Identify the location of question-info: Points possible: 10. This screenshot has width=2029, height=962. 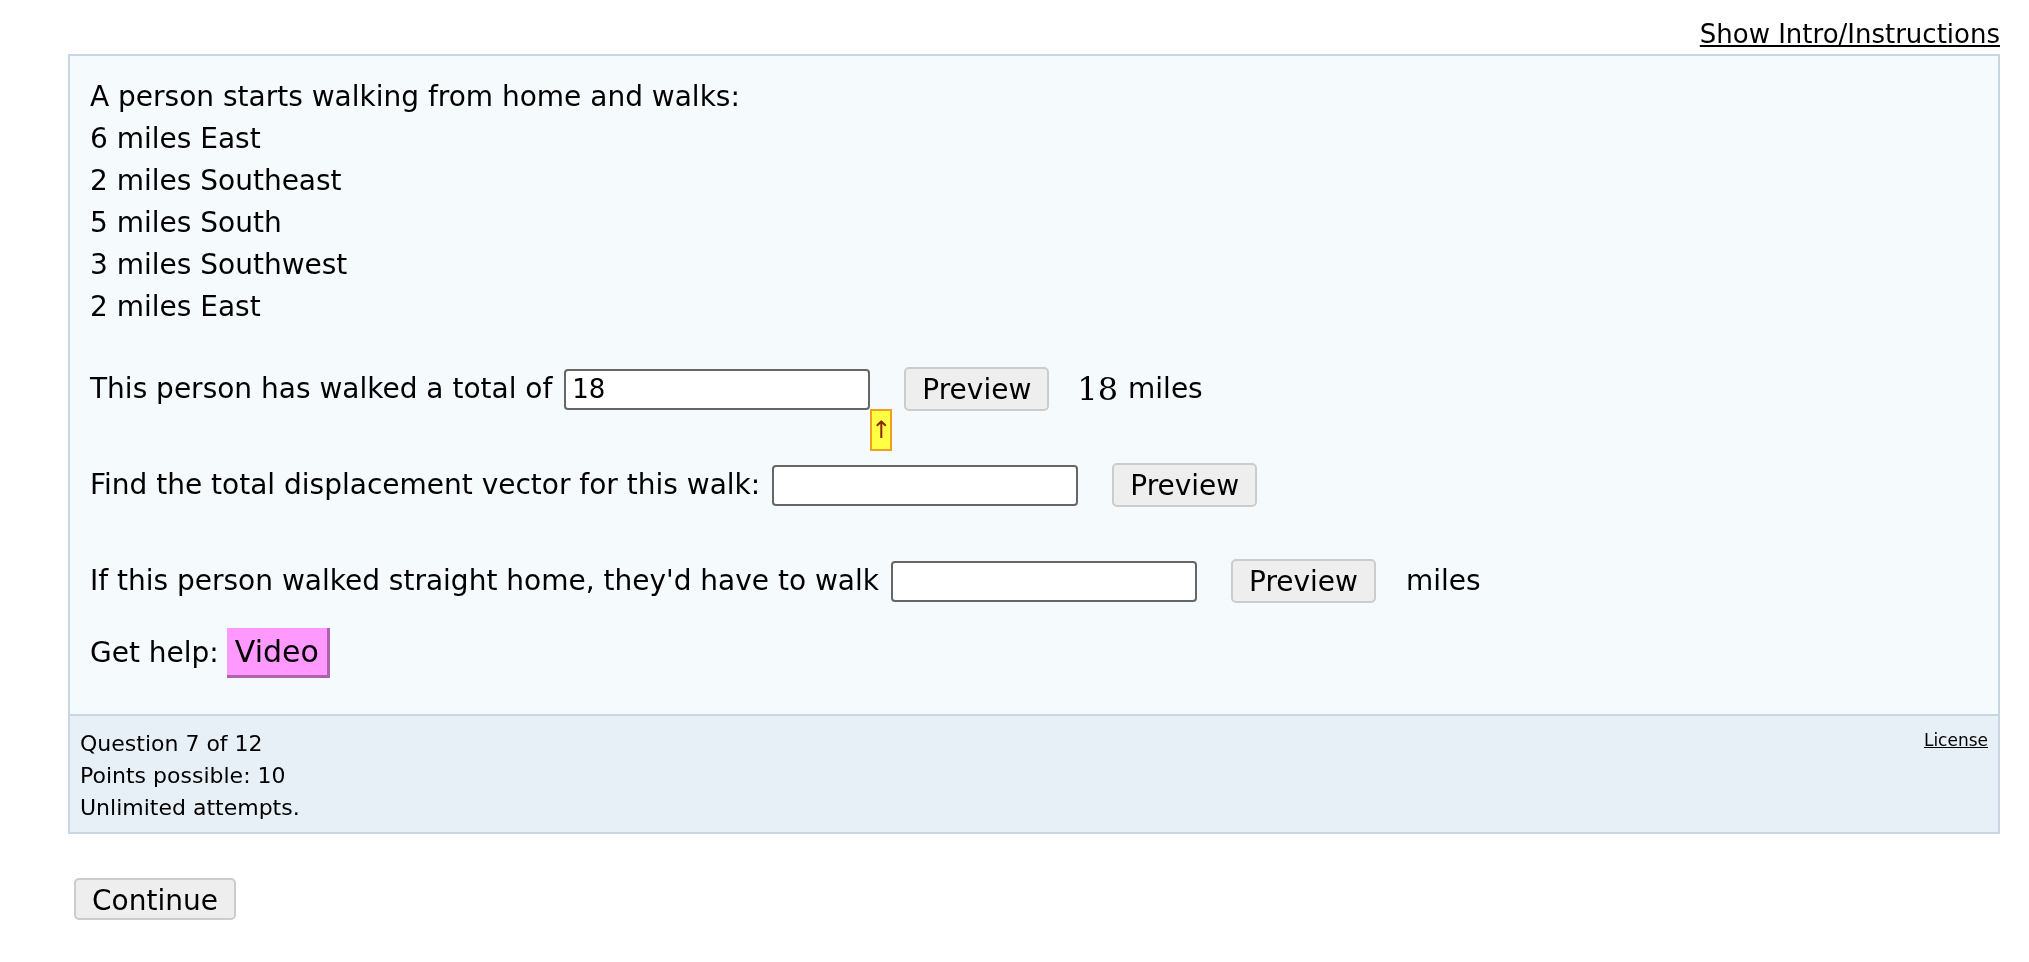
(183, 776).